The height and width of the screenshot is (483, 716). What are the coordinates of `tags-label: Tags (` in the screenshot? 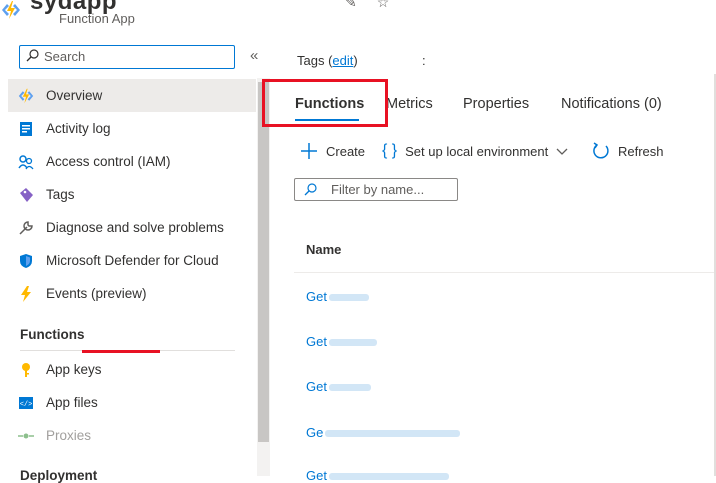 It's located at (315, 60).